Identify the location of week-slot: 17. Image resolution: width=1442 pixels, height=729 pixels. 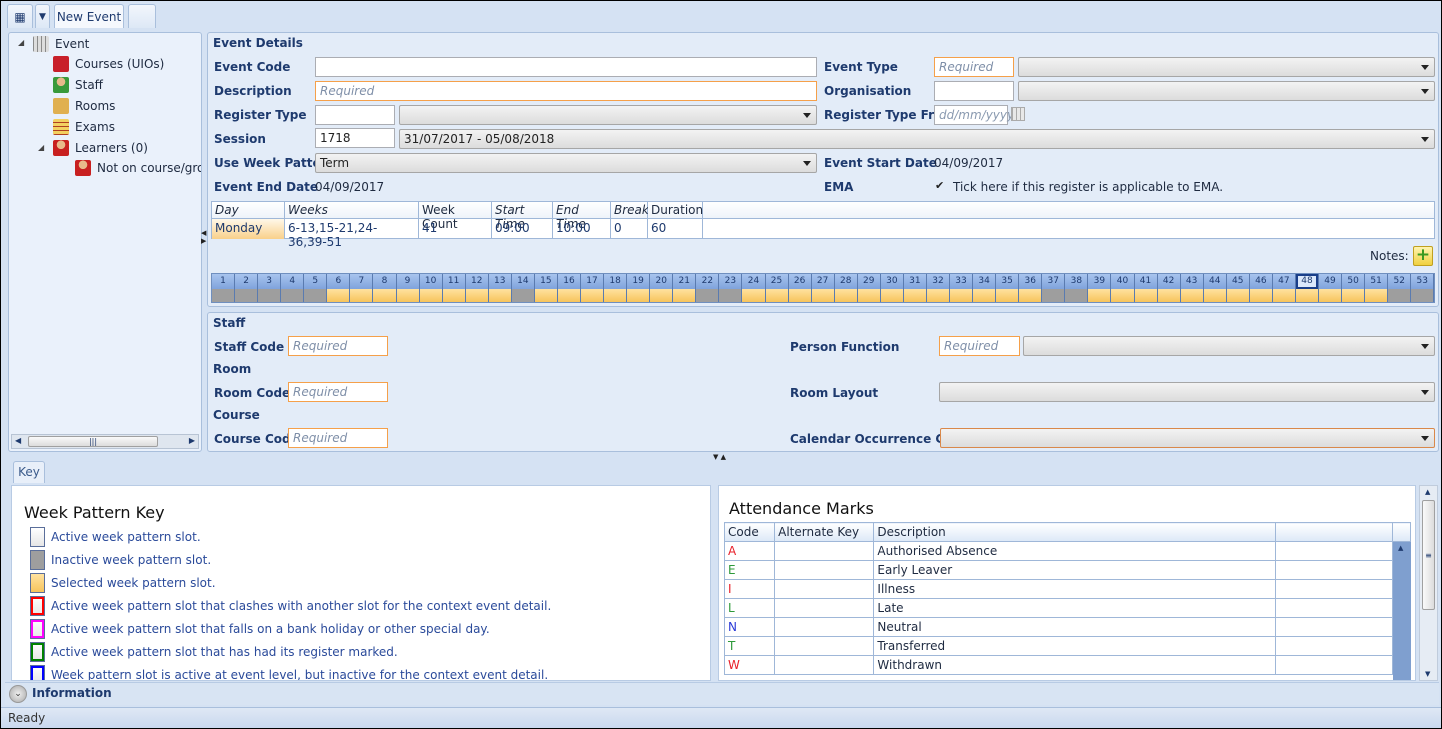
(593, 288).